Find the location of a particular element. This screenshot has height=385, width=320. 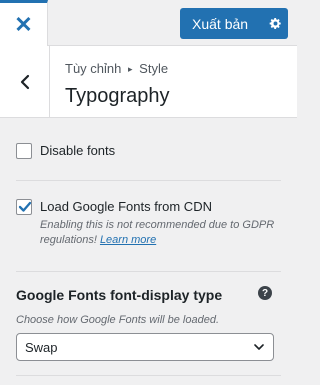

publish-button: Xuất bản is located at coordinates (221, 24).